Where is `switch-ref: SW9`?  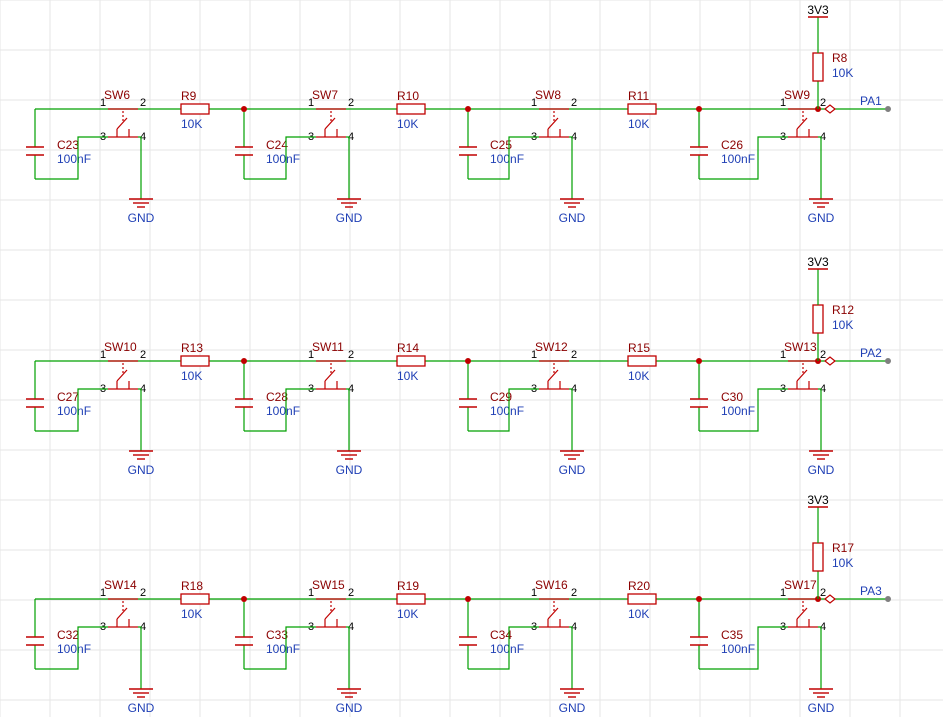 switch-ref: SW9 is located at coordinates (797, 95).